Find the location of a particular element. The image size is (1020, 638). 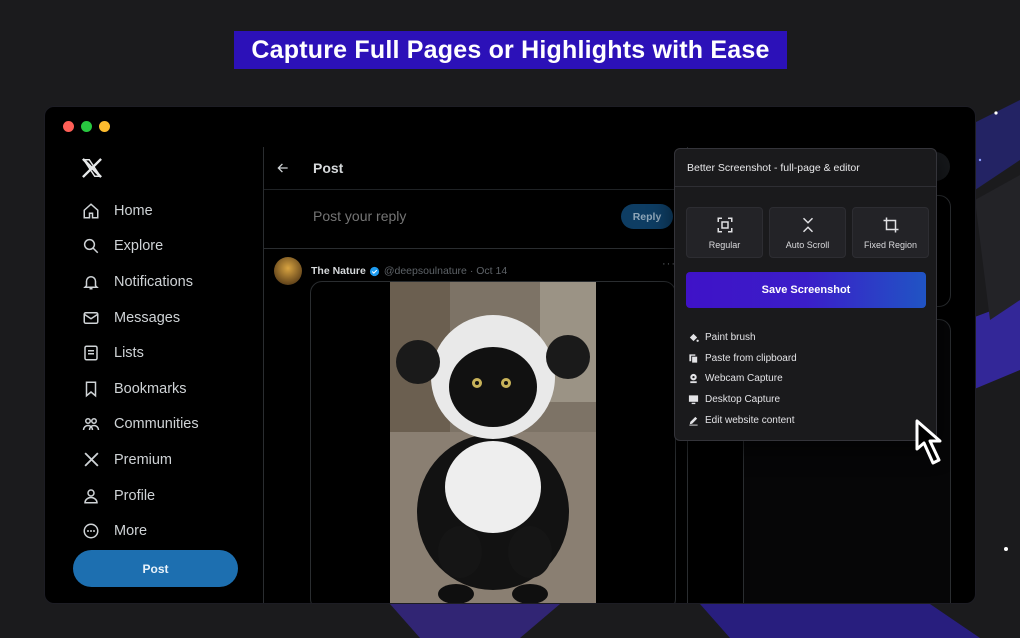

sidebar-item-label: Profile is located at coordinates (135, 495).